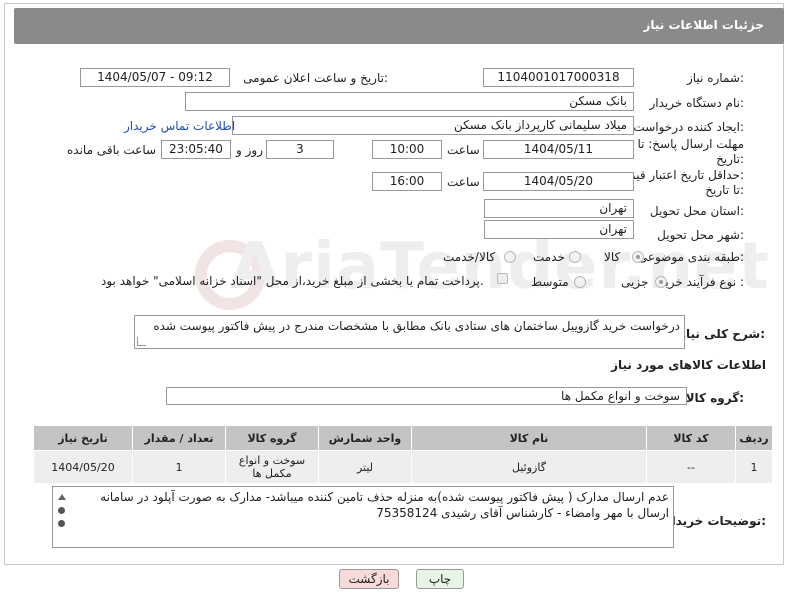 The width and height of the screenshot is (788, 606). What do you see at coordinates (61, 510) in the screenshot?
I see `scroll-thumb-icon` at bounding box center [61, 510].